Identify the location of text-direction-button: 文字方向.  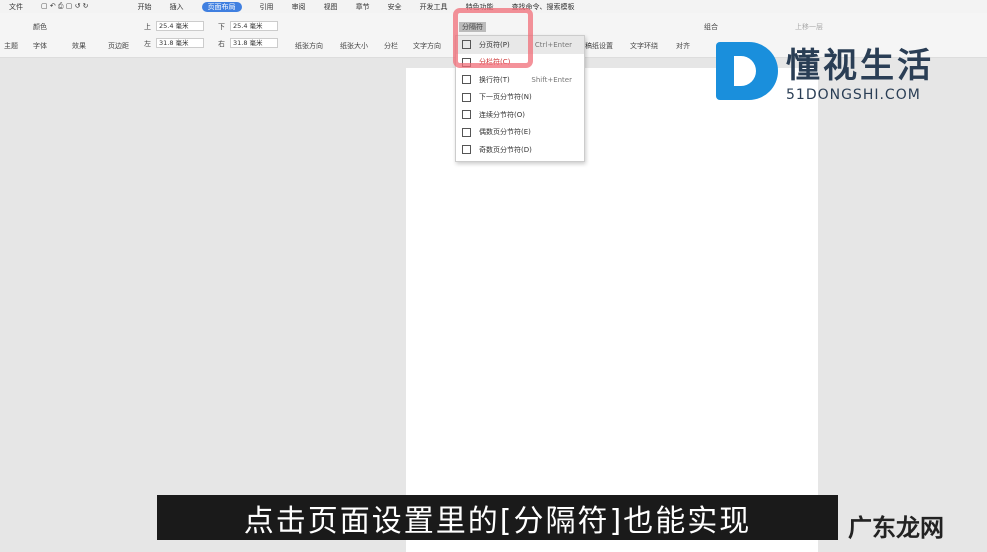
(427, 46).